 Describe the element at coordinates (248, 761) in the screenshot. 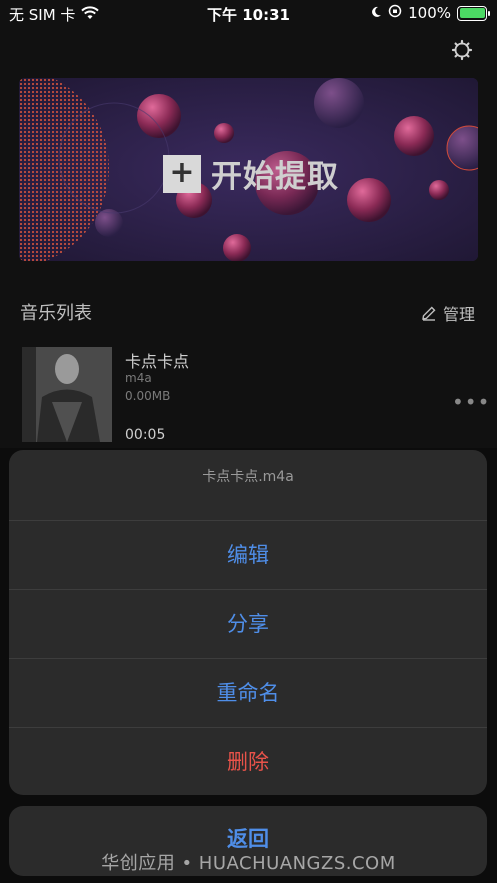

I see `delete-button: 删除` at that location.